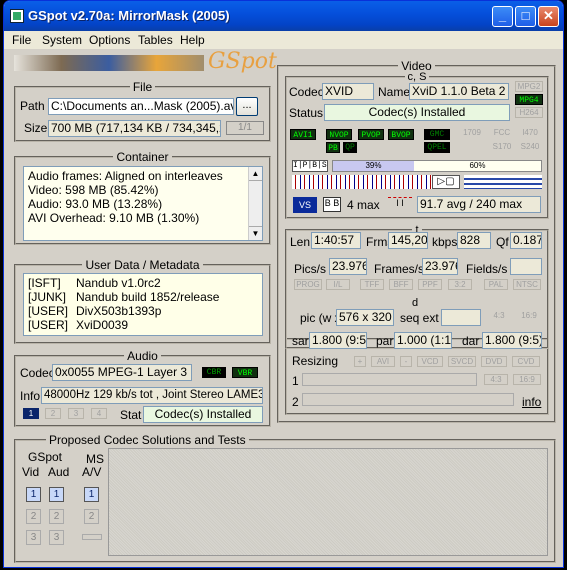 This screenshot has width=567, height=570. Describe the element at coordinates (462, 361) in the screenshot. I see `resize-svcd-button: SVCD` at that location.